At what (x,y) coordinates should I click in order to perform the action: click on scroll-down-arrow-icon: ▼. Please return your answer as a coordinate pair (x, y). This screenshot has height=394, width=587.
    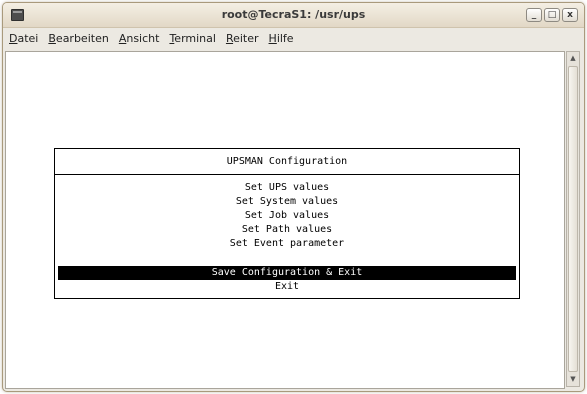
    Looking at the image, I should click on (573, 379).